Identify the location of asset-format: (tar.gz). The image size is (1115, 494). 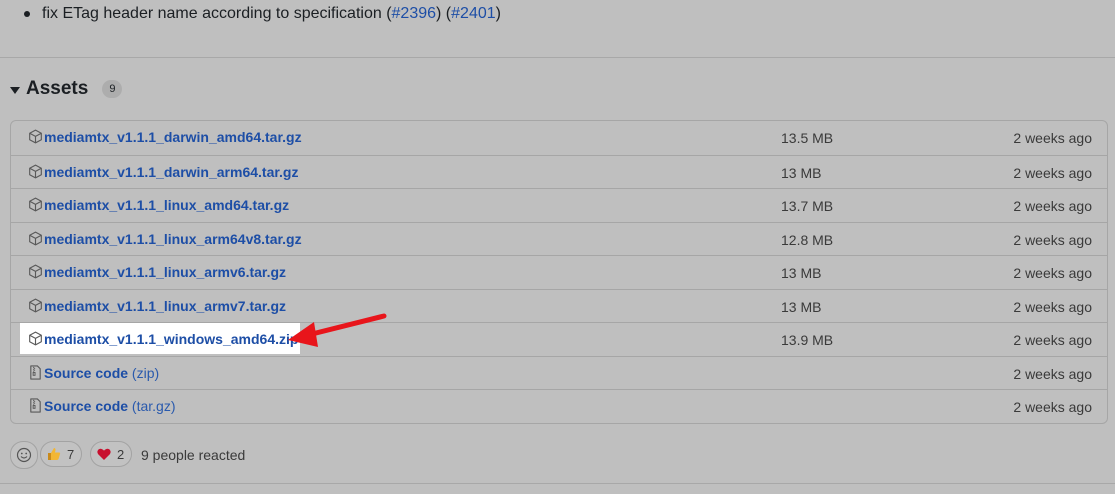
(153, 406).